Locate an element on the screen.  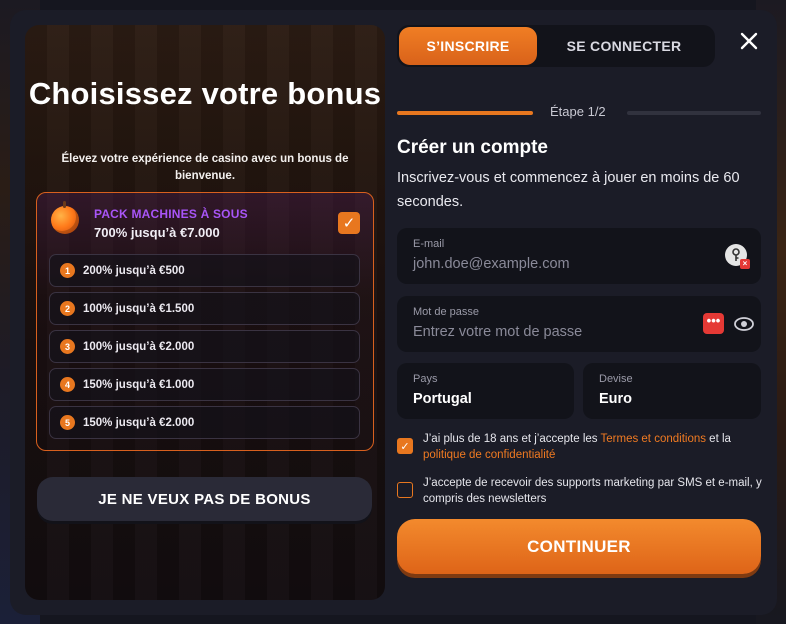
currency-label: Devise is located at coordinates (616, 379).